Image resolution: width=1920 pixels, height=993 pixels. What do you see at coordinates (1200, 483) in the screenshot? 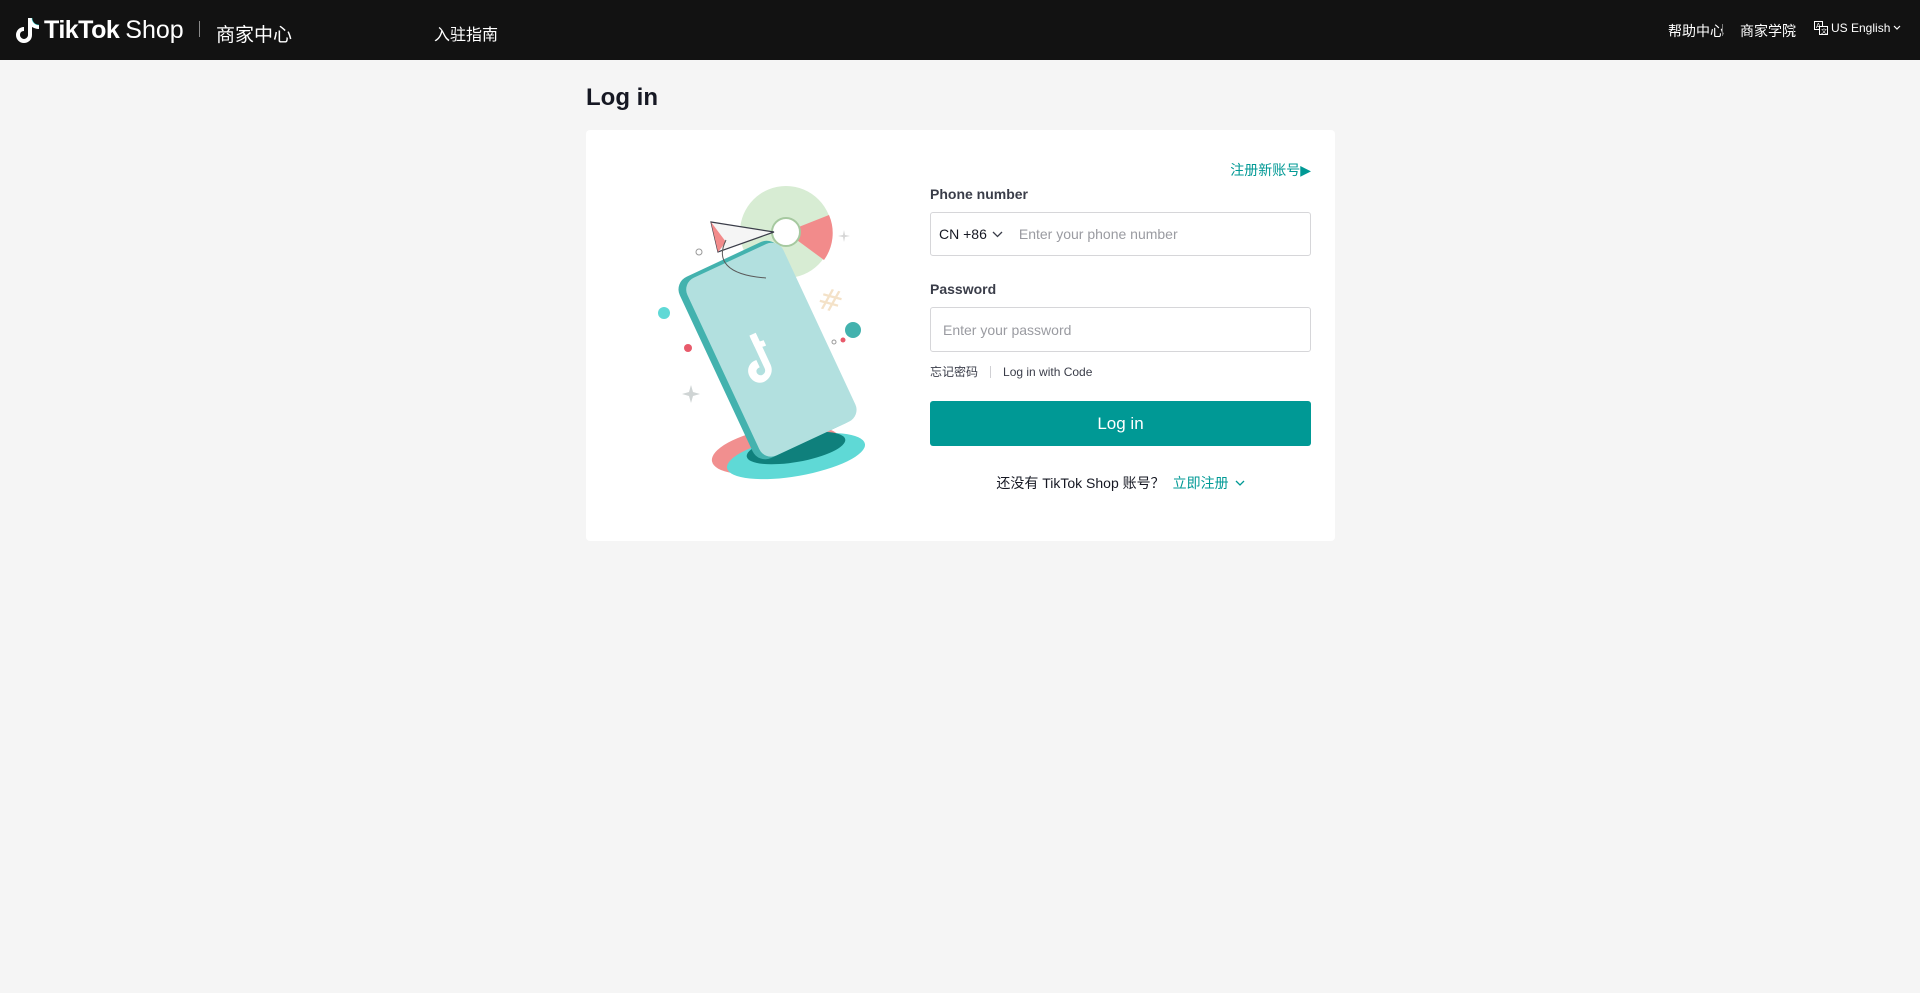
I see `register-now-label: 立即注册` at bounding box center [1200, 483].